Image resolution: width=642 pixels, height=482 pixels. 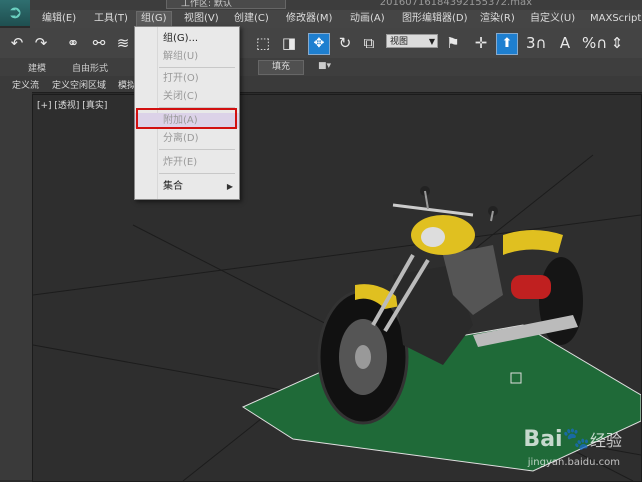 I want to click on select-region-icon: ⬚, so click(x=263, y=43).